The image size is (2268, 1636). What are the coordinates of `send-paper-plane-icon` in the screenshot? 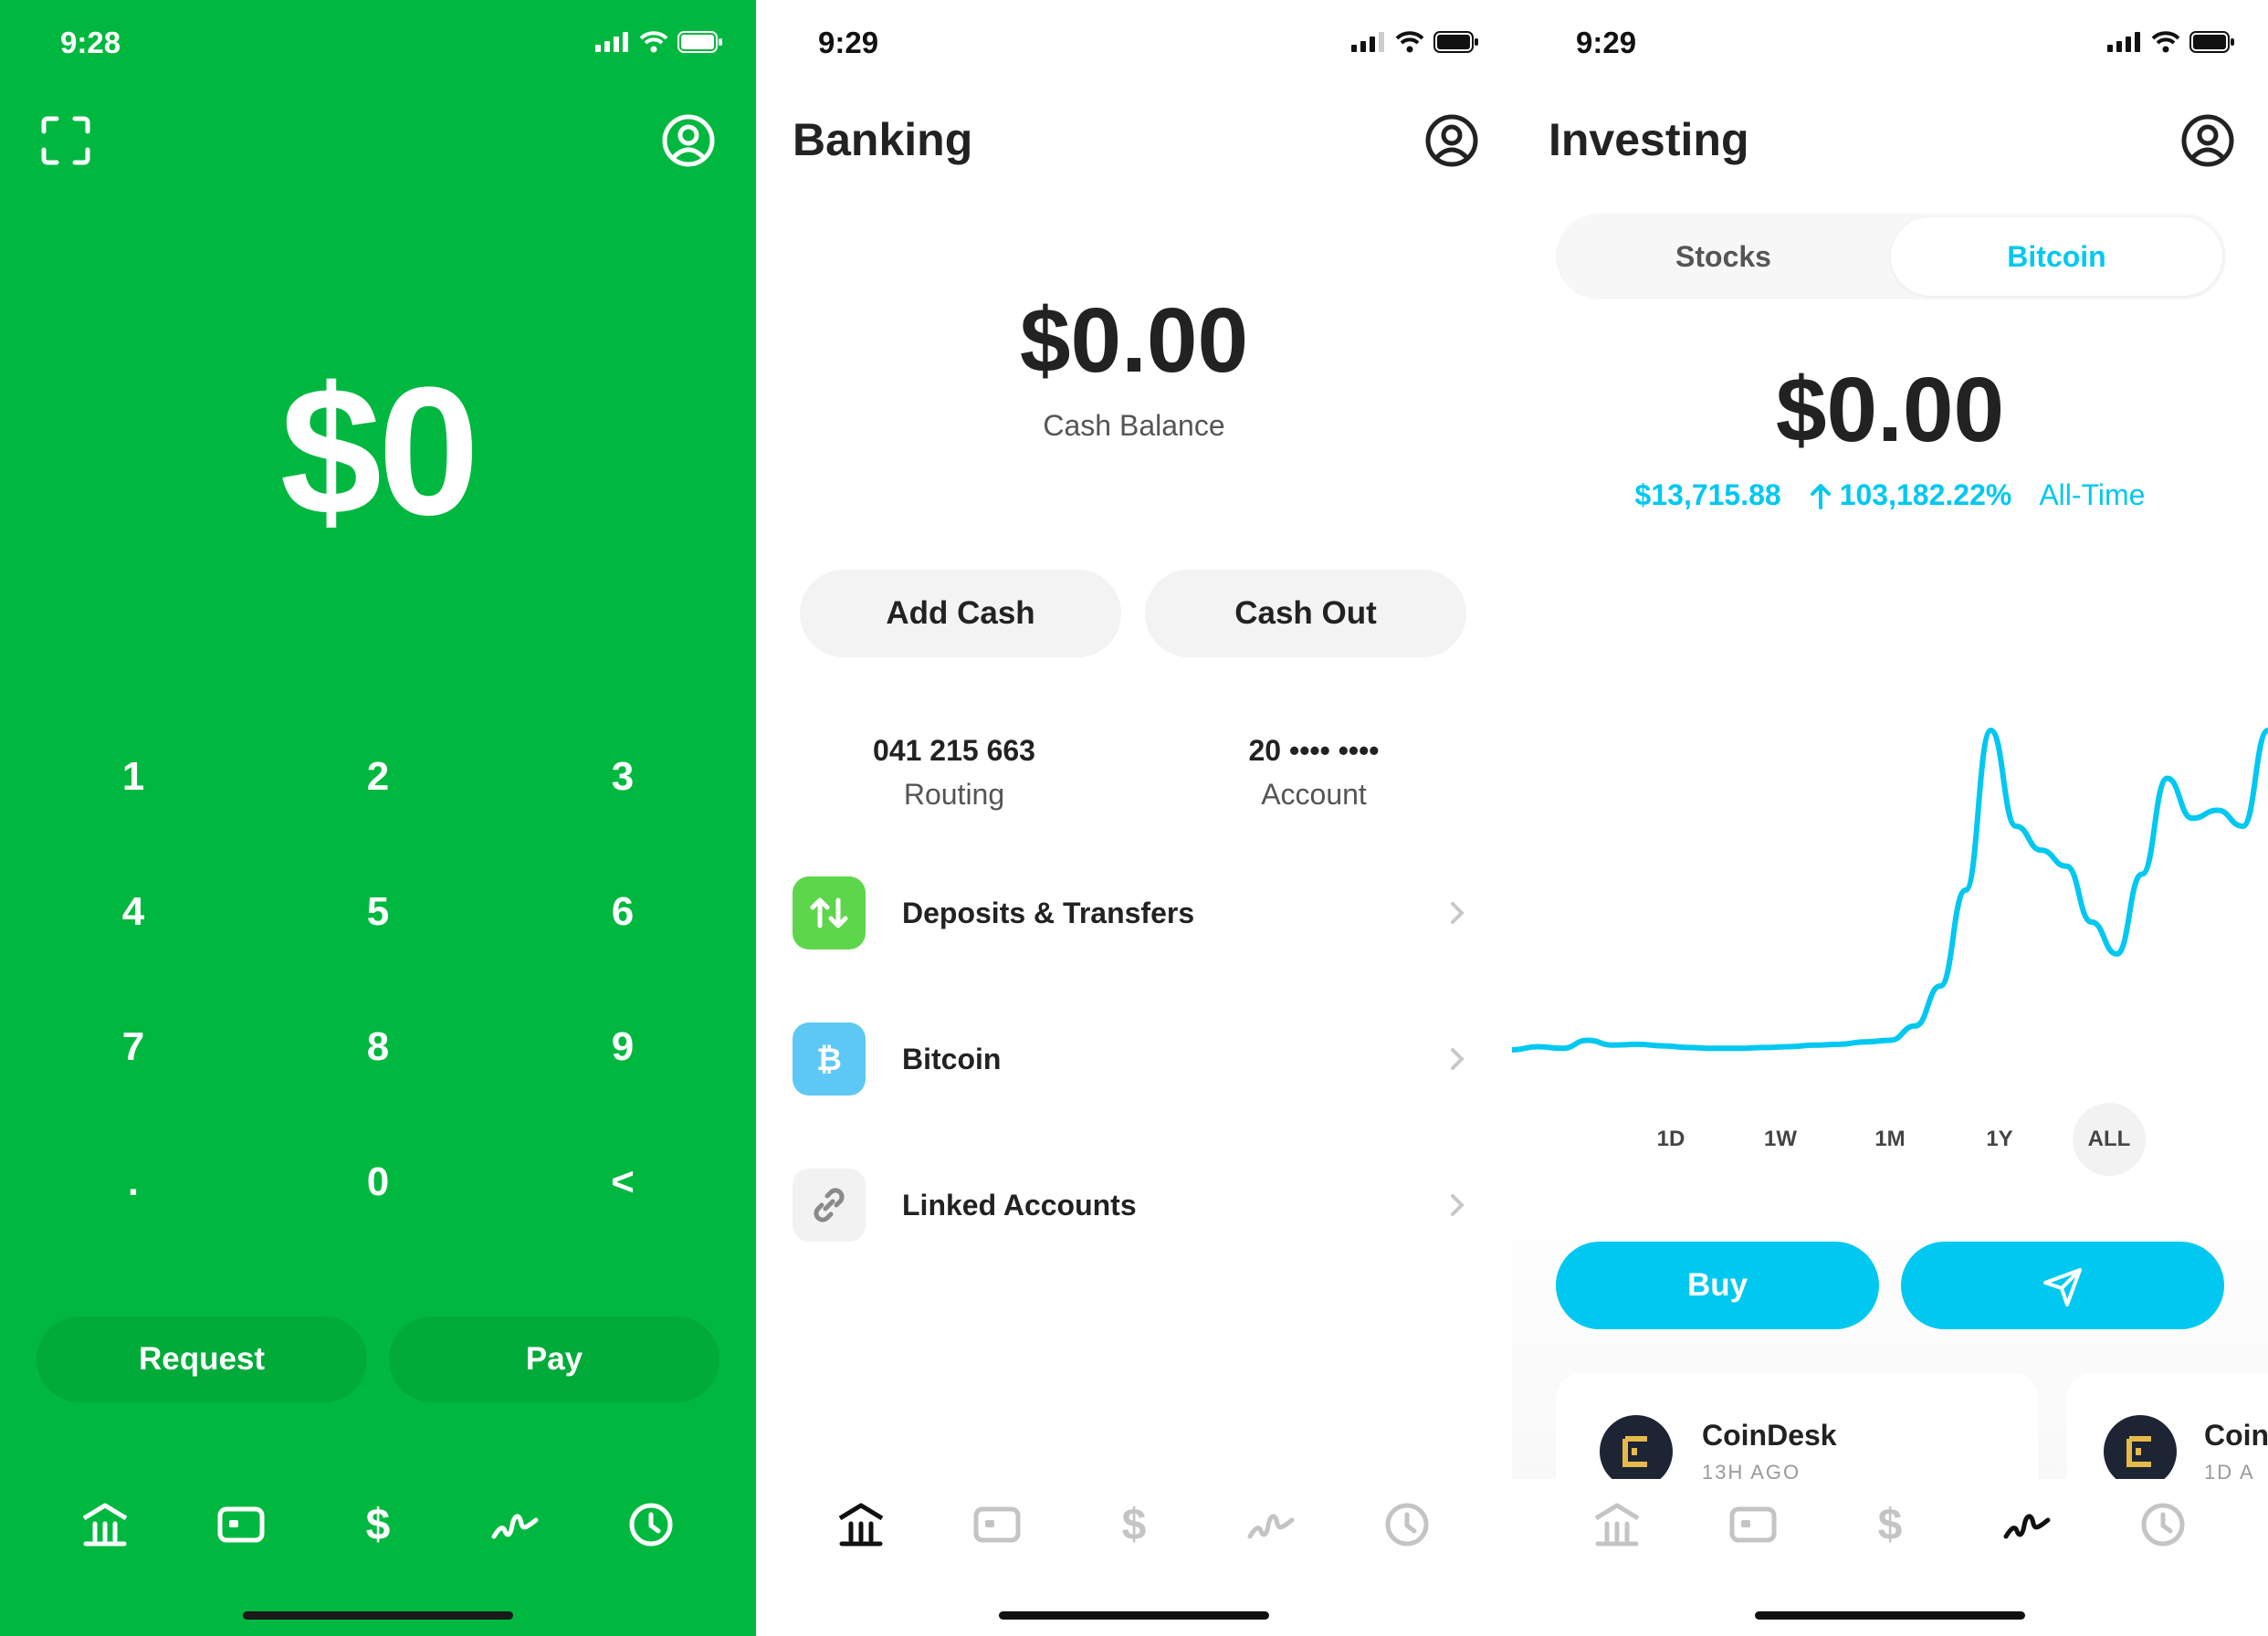 It's located at (2062, 1287).